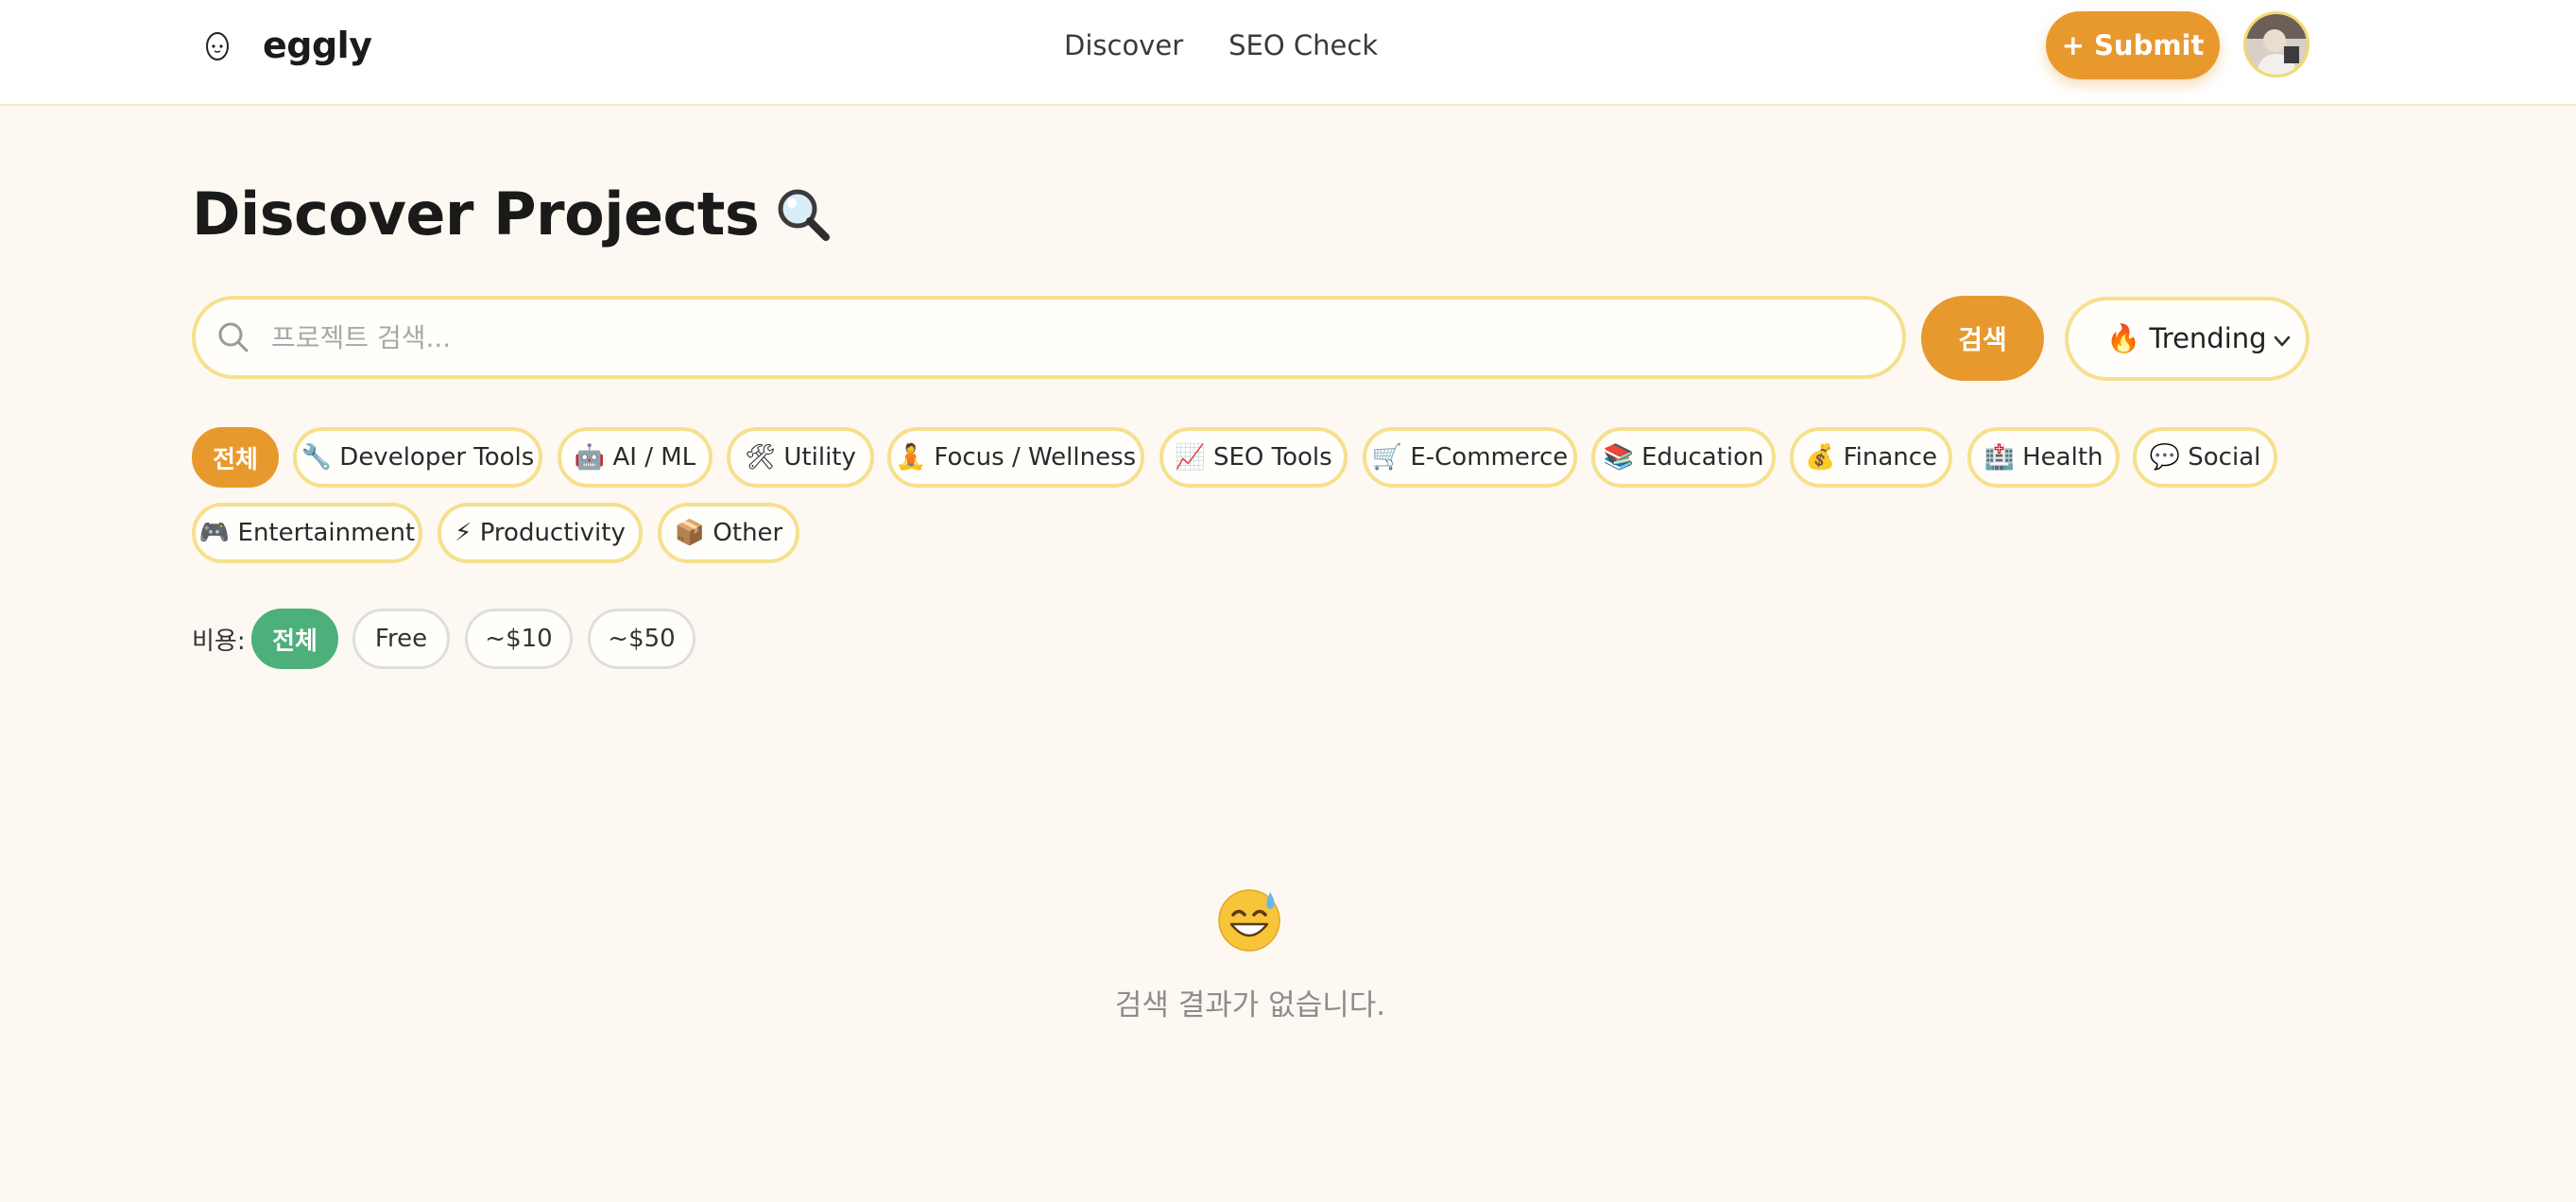 This screenshot has height=1202, width=2576. What do you see at coordinates (1253, 457) in the screenshot?
I see `category-chip-seo-tools: 📈 SEO Tools` at bounding box center [1253, 457].